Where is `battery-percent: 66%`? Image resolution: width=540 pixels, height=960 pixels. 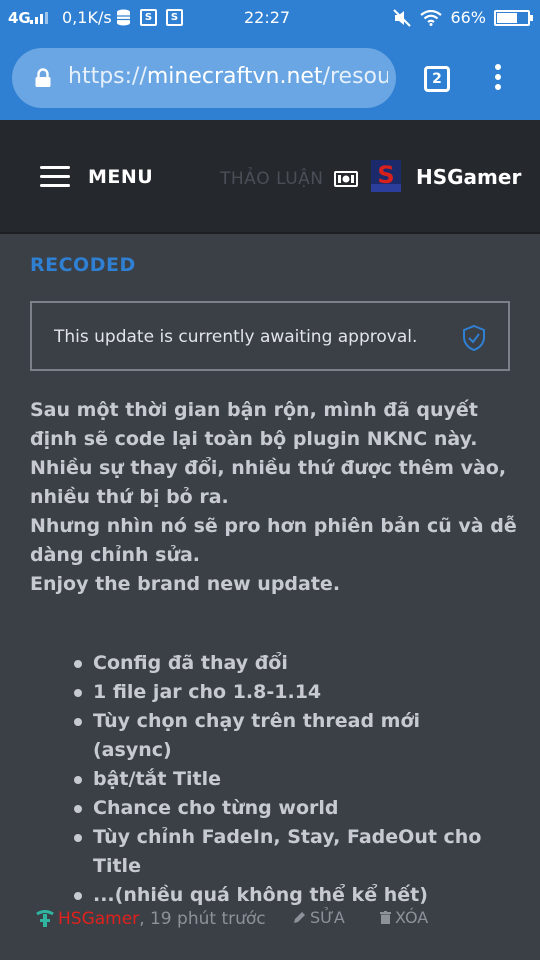
battery-percent: 66% is located at coordinates (468, 17).